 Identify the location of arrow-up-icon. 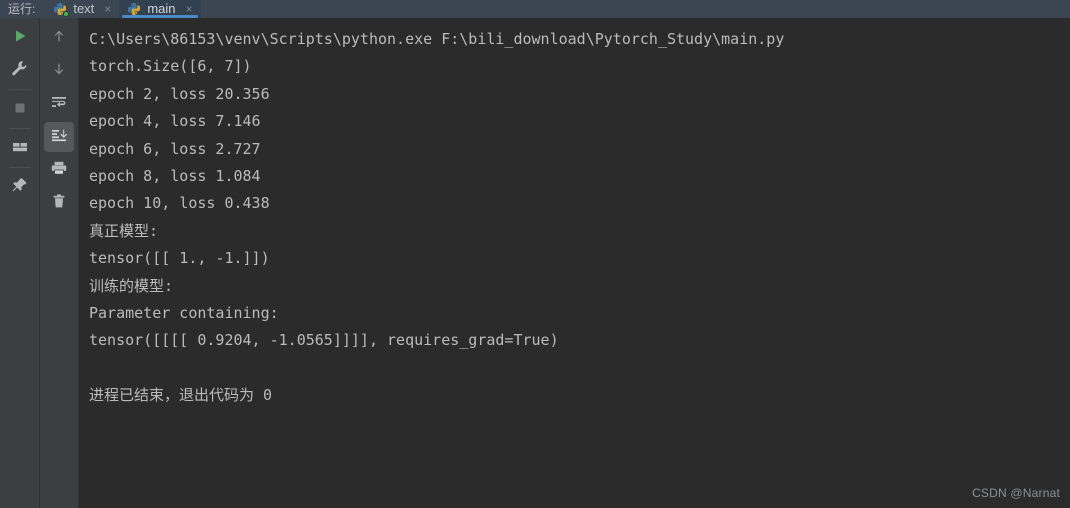
(59, 38).